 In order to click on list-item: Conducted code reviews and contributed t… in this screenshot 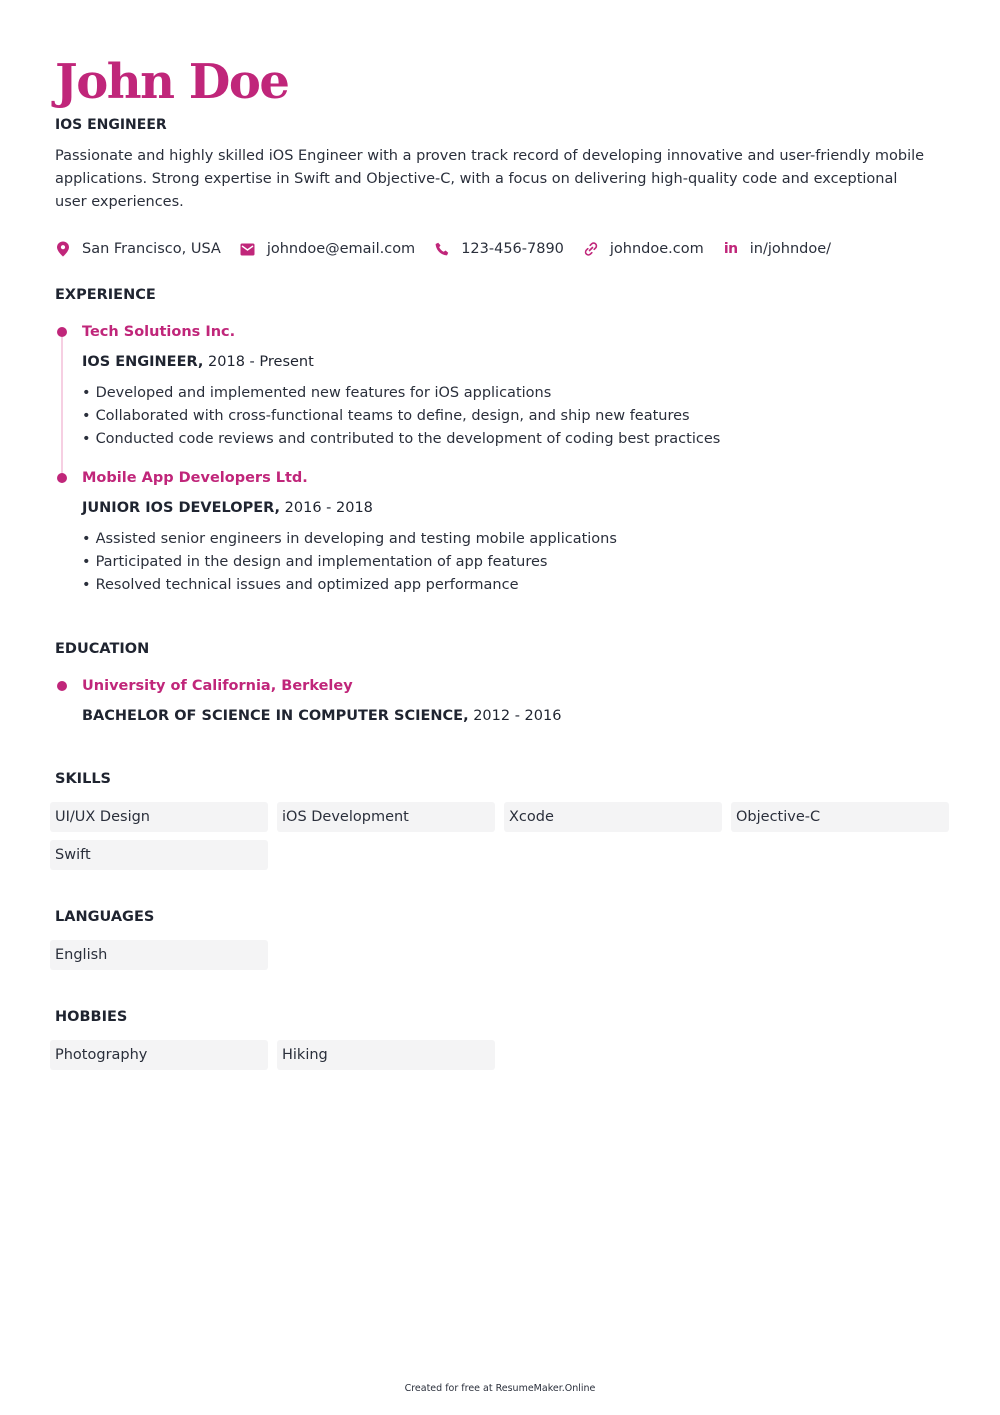, I will do `click(401, 439)`.